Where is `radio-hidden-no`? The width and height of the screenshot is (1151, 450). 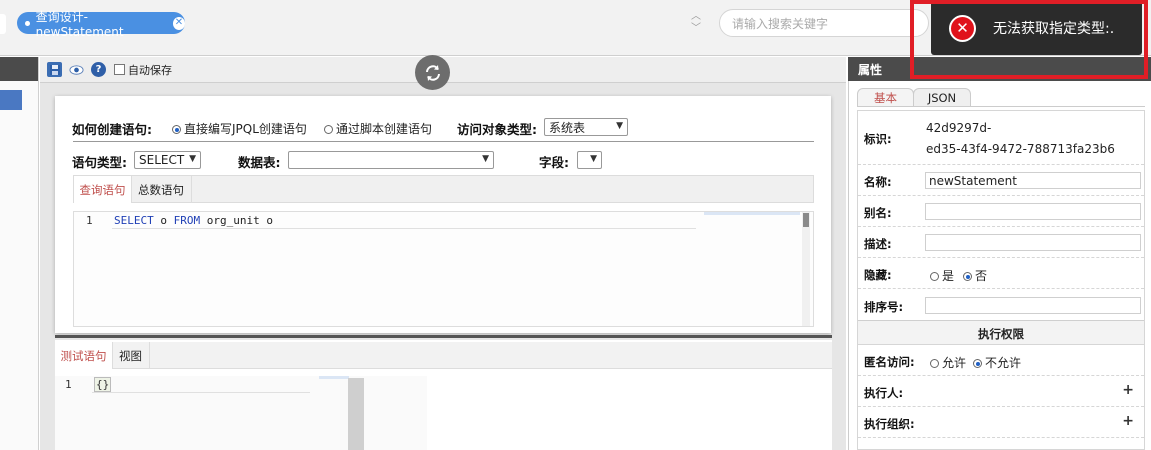 radio-hidden-no is located at coordinates (967, 276).